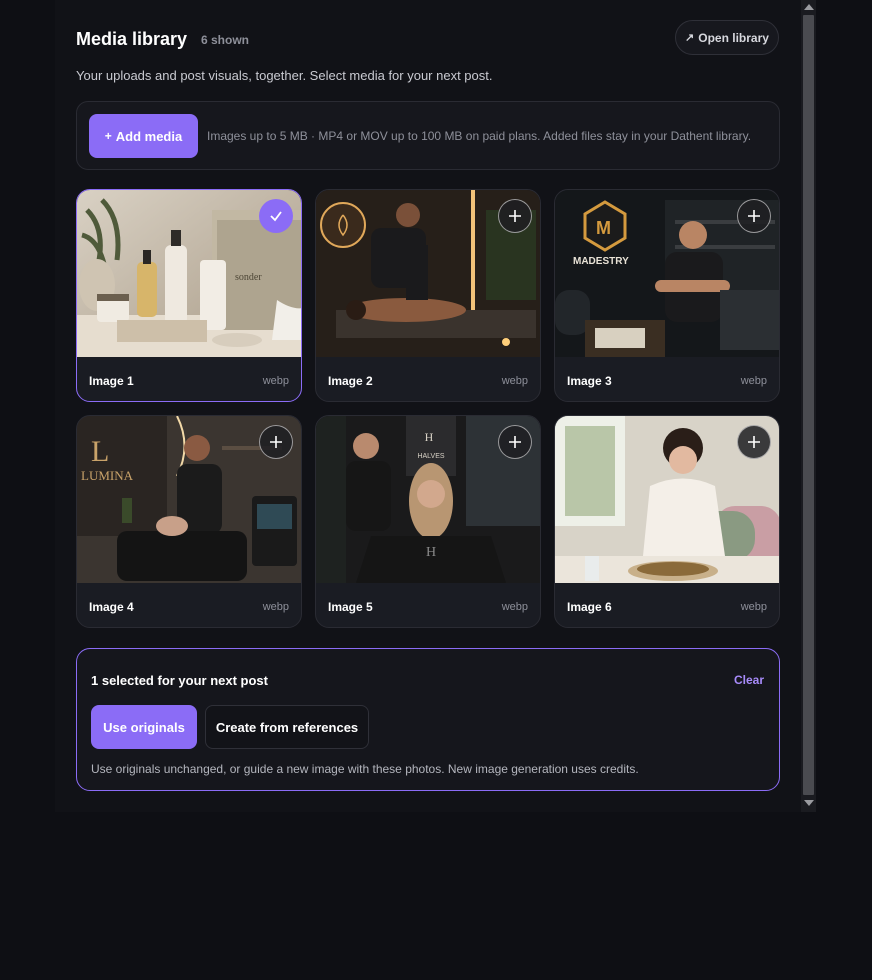  What do you see at coordinates (430, 456) in the screenshot?
I see `svg-text: HALVES` at bounding box center [430, 456].